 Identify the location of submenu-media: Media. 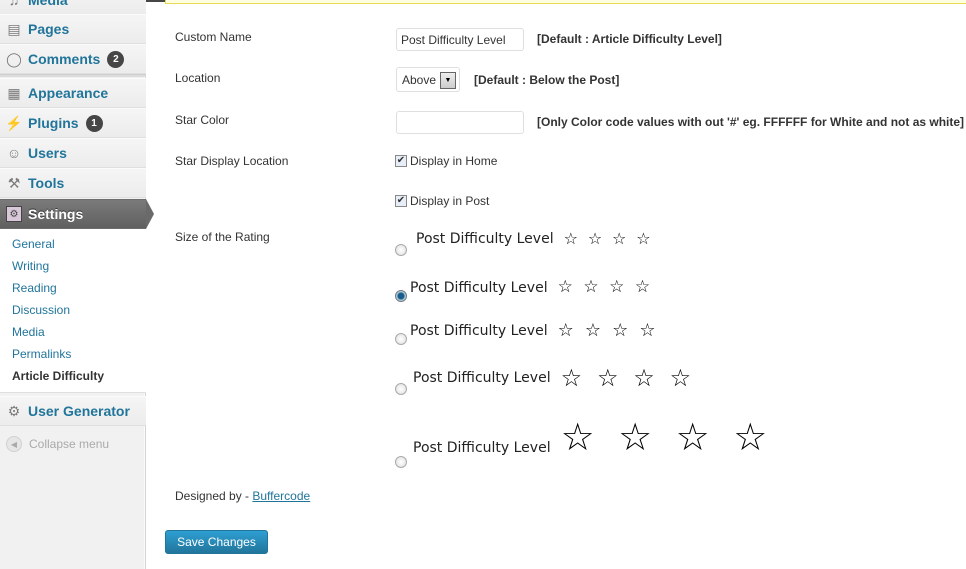
(28, 332).